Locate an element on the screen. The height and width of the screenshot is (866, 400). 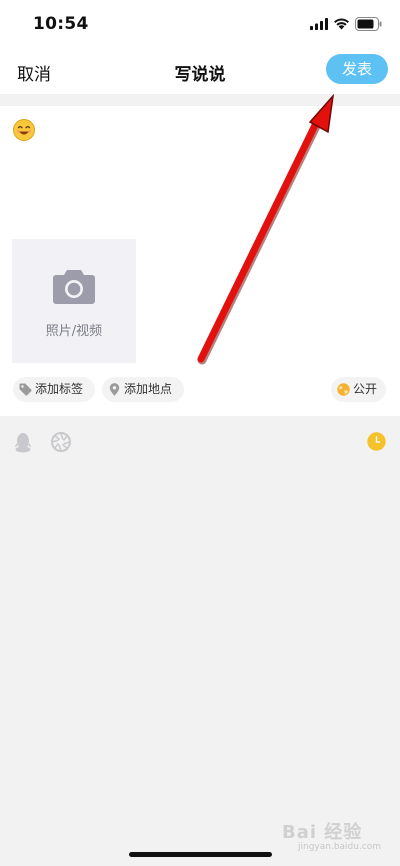
watermark: Bai 经验 is located at coordinates (322, 832).